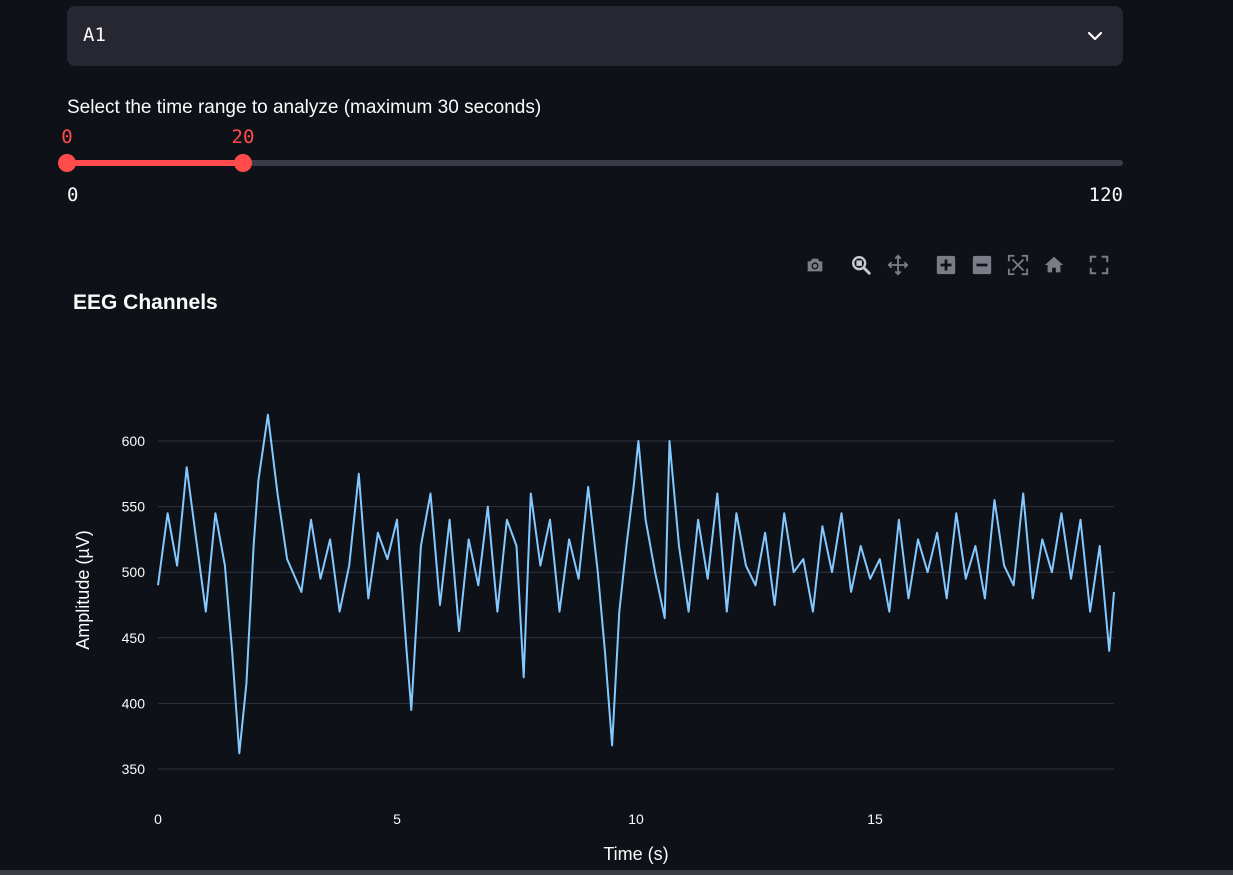  What do you see at coordinates (83, 589) in the screenshot?
I see `y-axis-label: Amplitude (µV)` at bounding box center [83, 589].